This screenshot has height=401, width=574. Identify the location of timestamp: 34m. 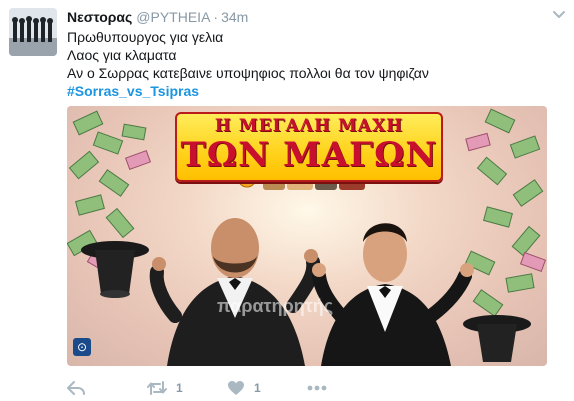
(234, 17).